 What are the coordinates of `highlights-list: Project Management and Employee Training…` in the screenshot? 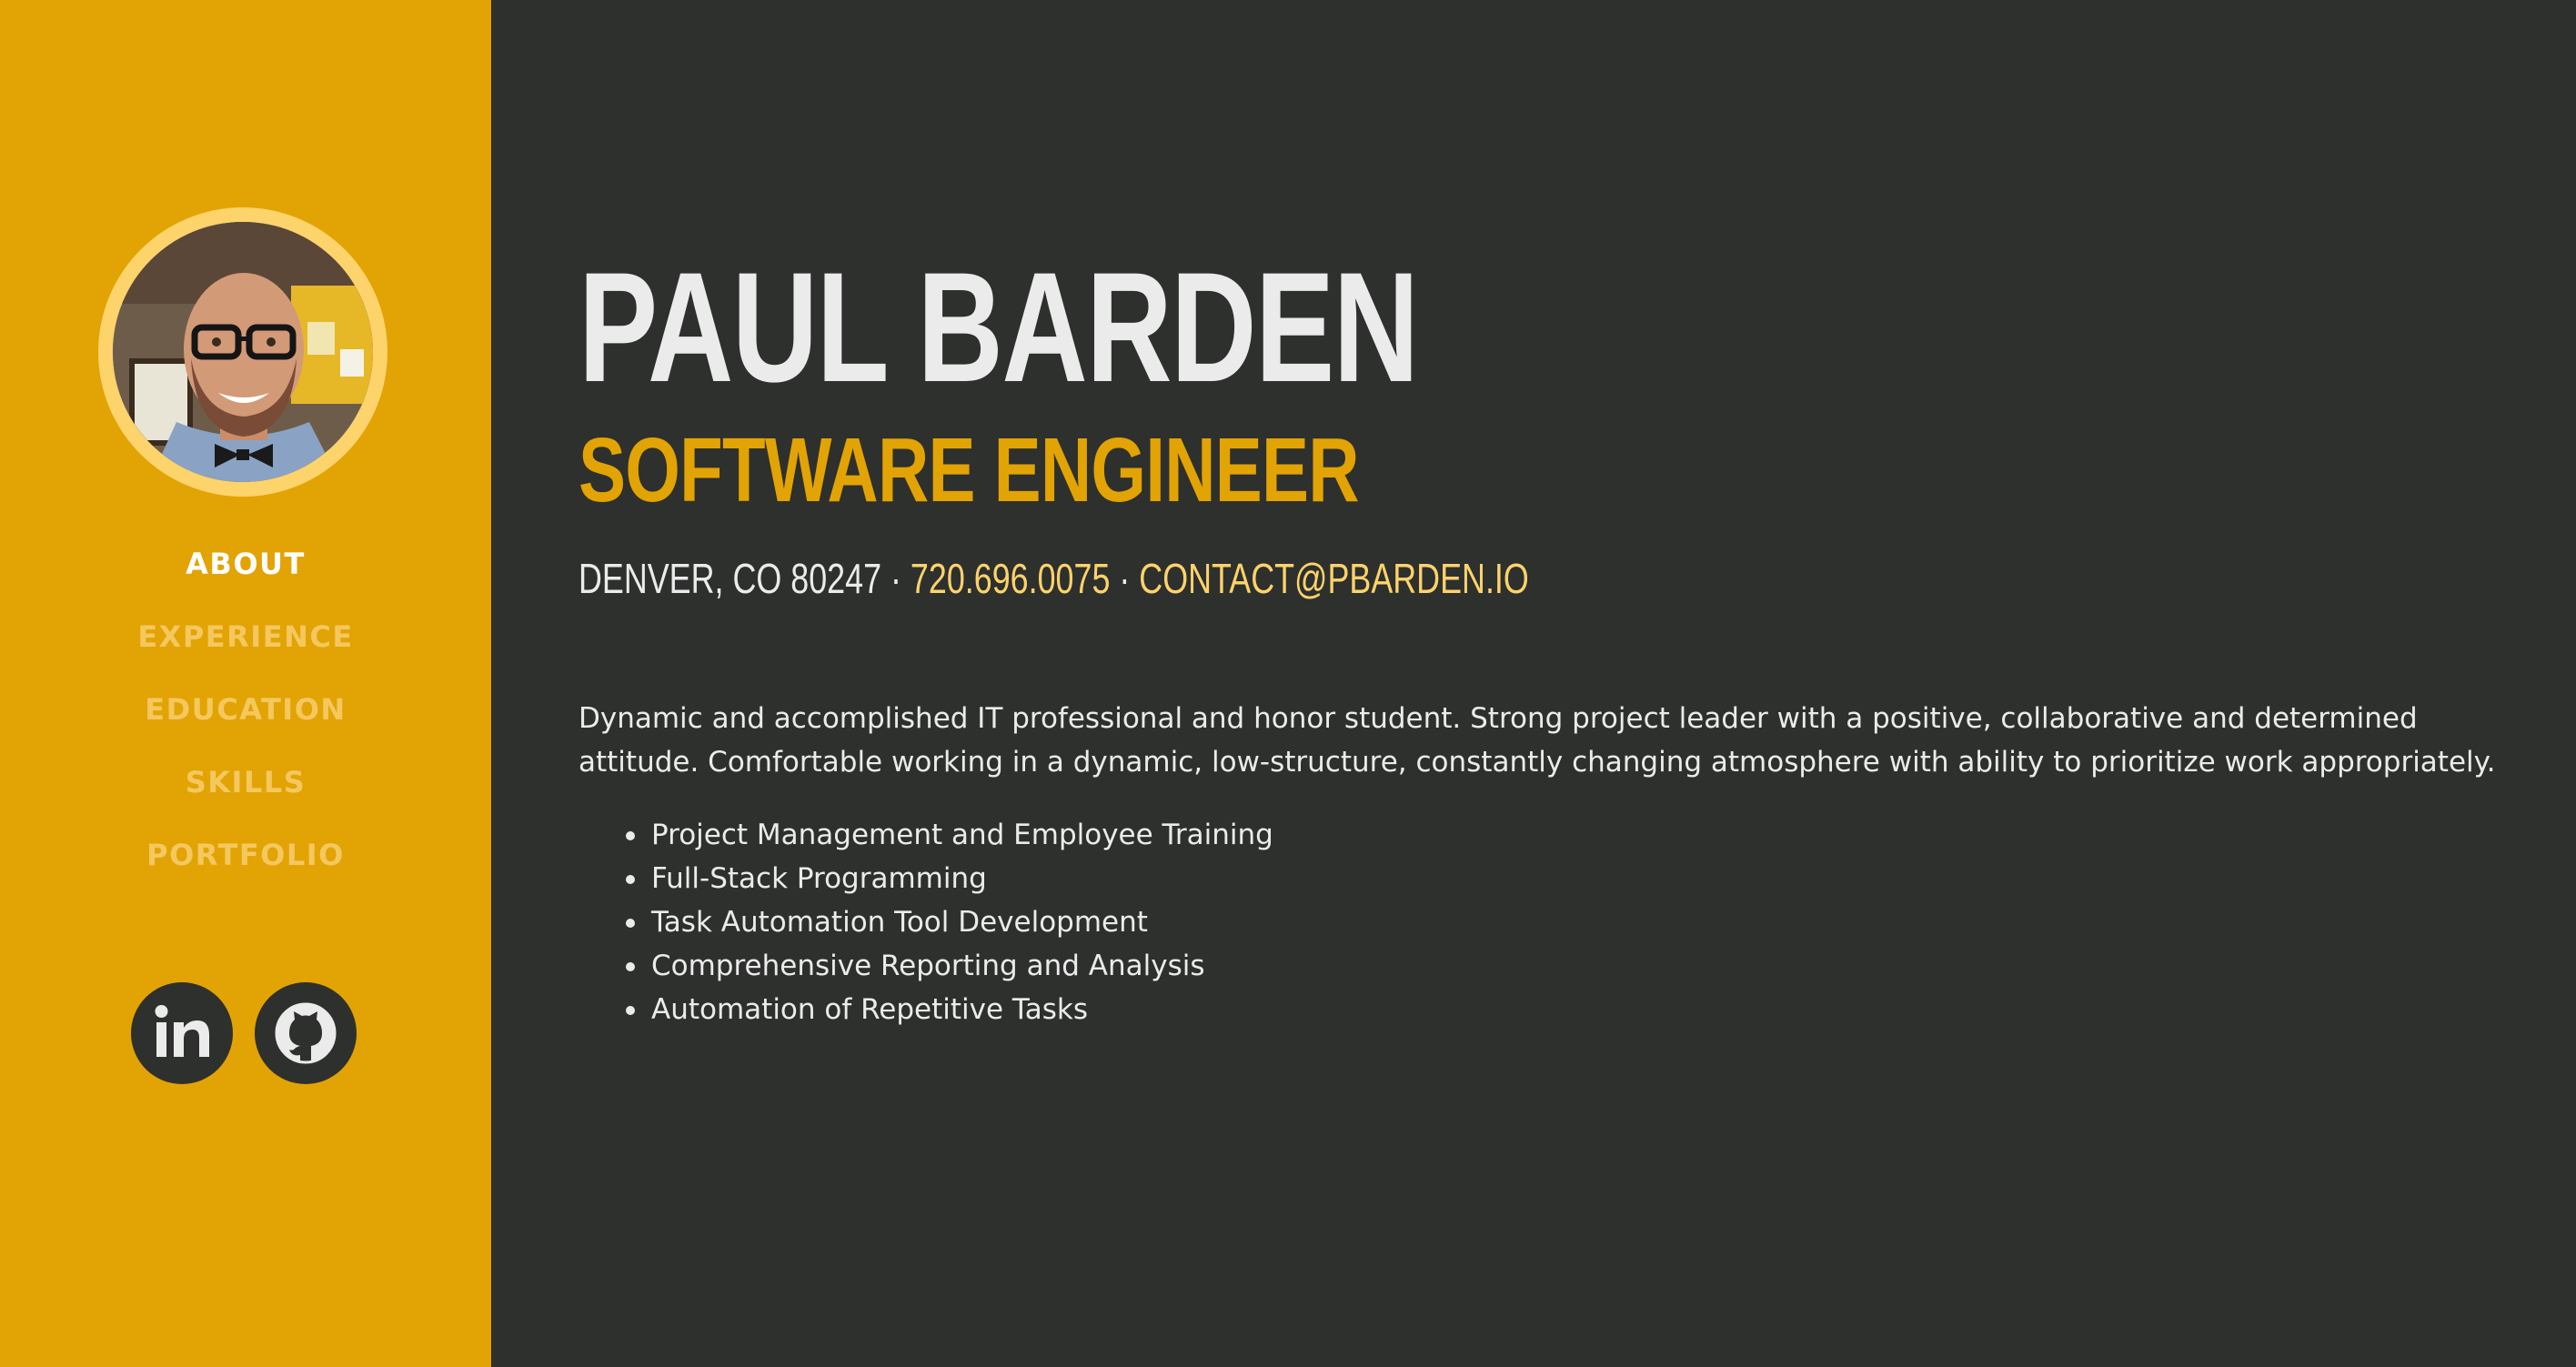 It's located at (946, 922).